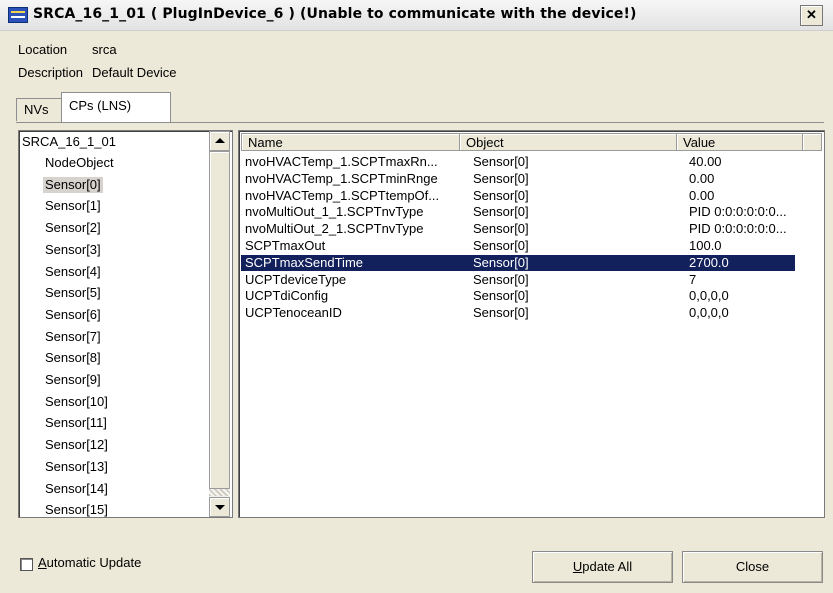 Image resolution: width=833 pixels, height=593 pixels. I want to click on table-row: nvoHVACTemp_1.SCPTmaxRn... Sensor[0] 40.00, so click(518, 162).